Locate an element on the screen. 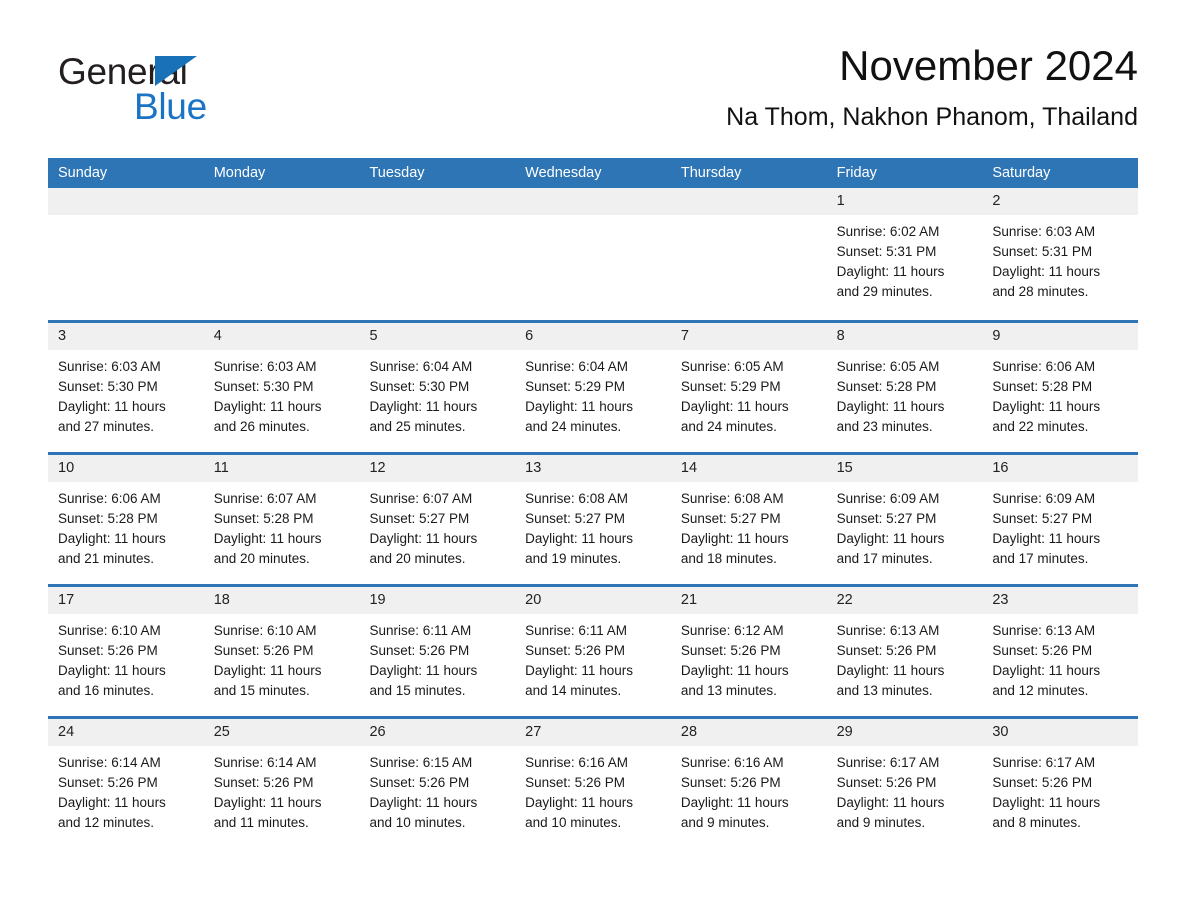 This screenshot has height=918, width=1188. day-detail-line: Sunrise: 6:02 AM is located at coordinates (888, 231).